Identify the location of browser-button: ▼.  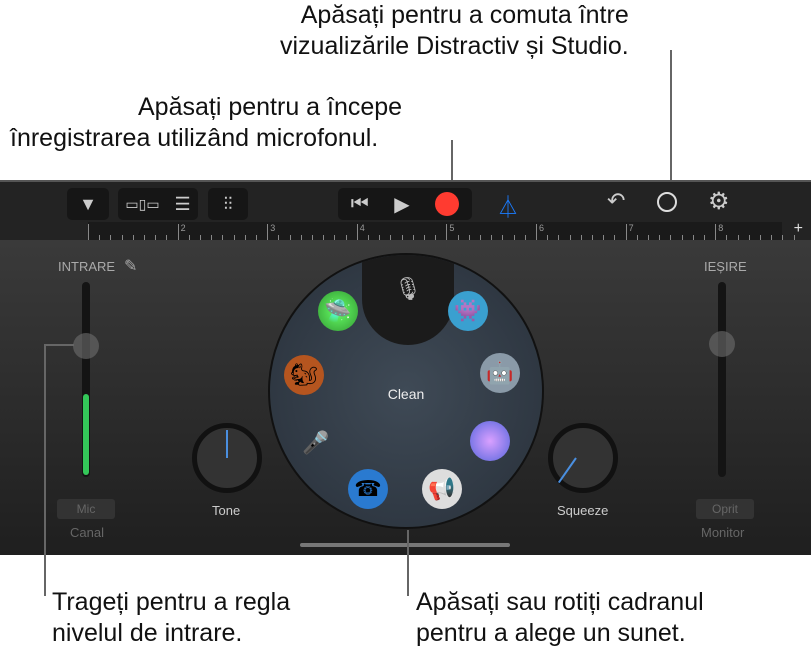
(88, 204).